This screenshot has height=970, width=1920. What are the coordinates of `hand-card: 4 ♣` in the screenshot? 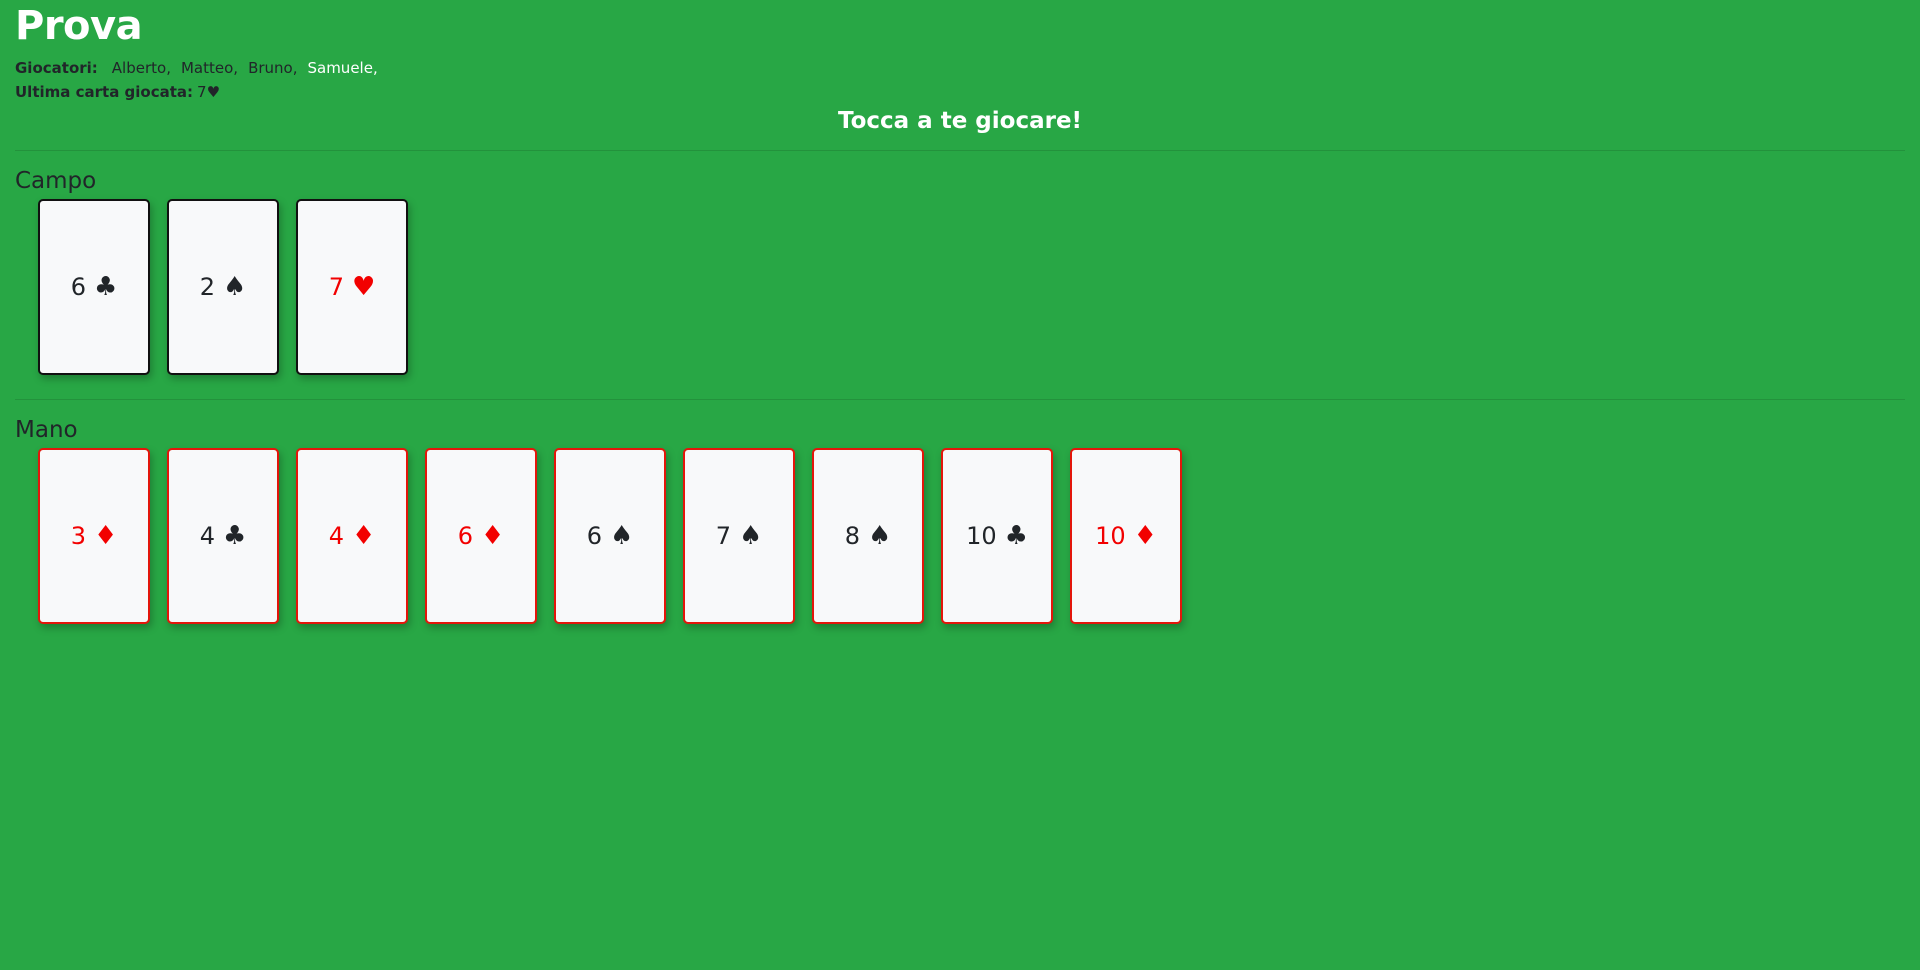 It's located at (223, 536).